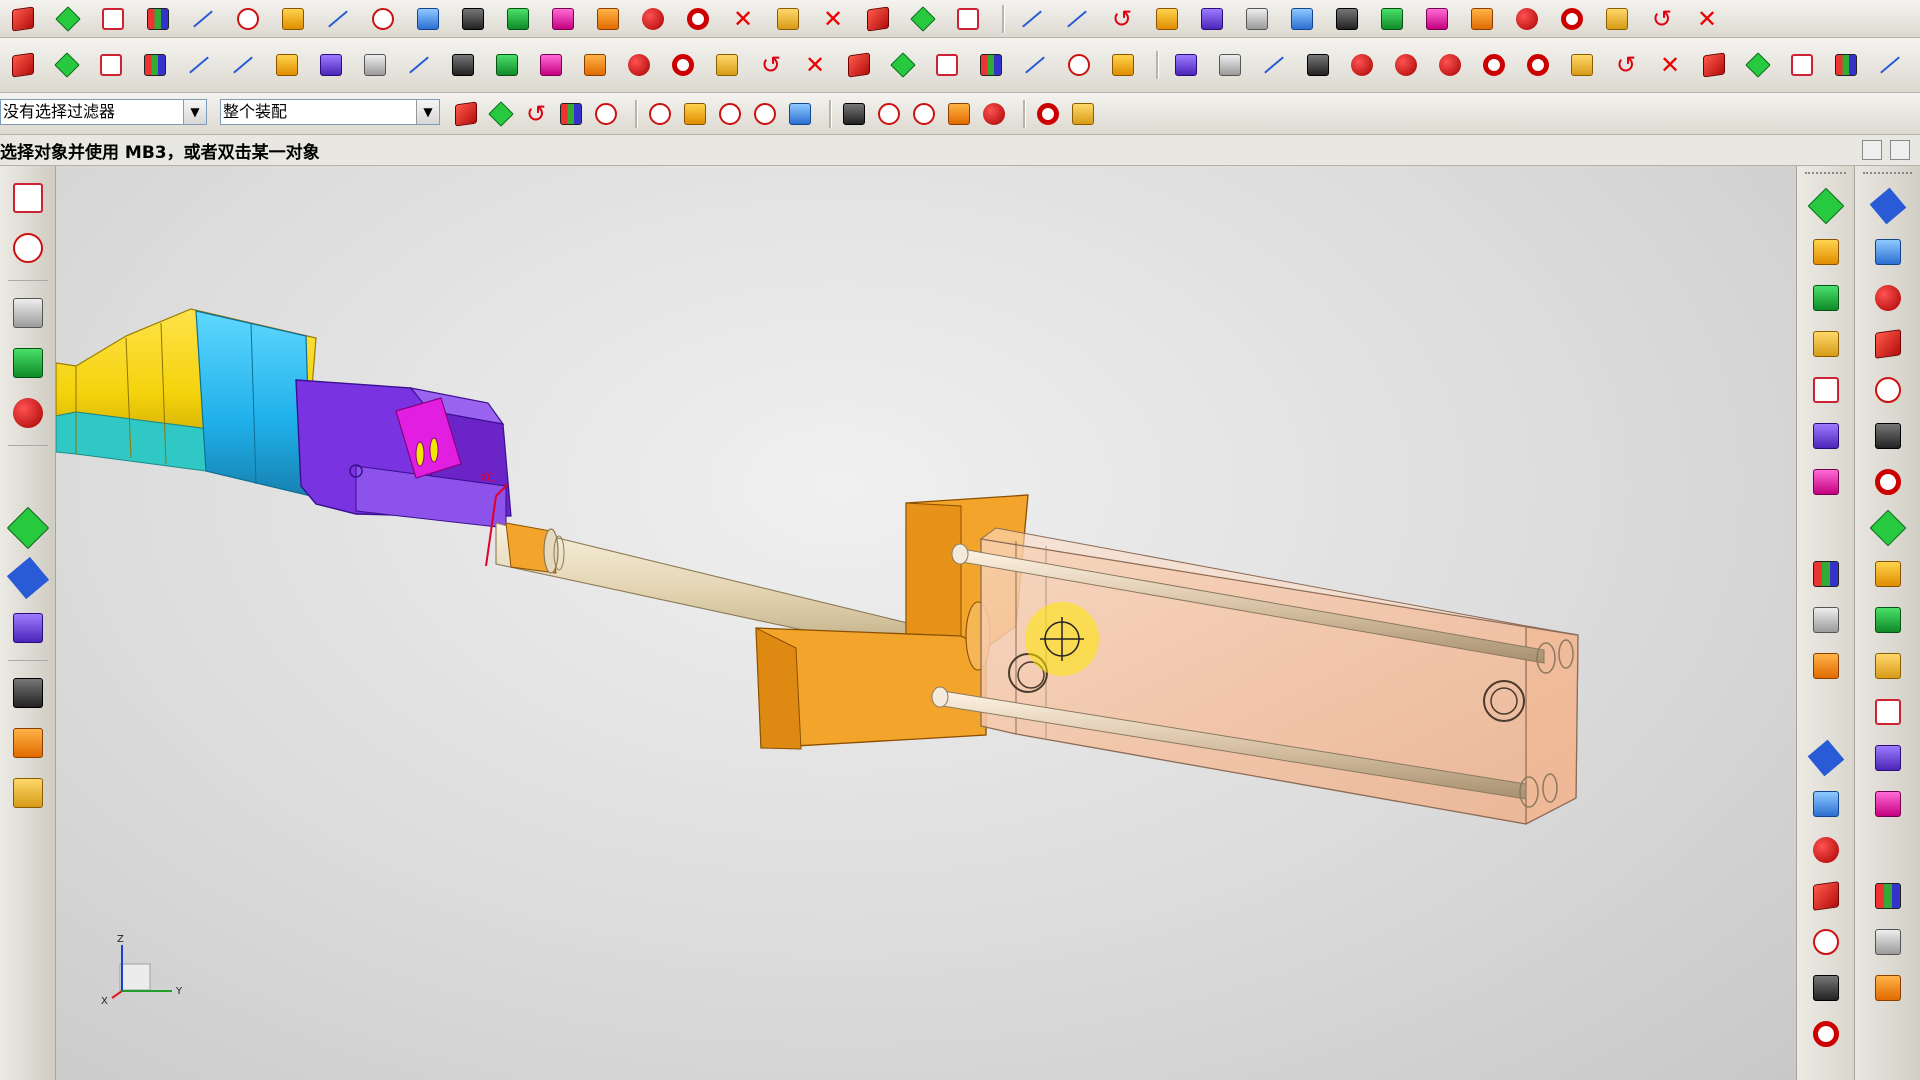 The width and height of the screenshot is (1920, 1080). What do you see at coordinates (1826, 1034) in the screenshot?
I see `drawing-button` at bounding box center [1826, 1034].